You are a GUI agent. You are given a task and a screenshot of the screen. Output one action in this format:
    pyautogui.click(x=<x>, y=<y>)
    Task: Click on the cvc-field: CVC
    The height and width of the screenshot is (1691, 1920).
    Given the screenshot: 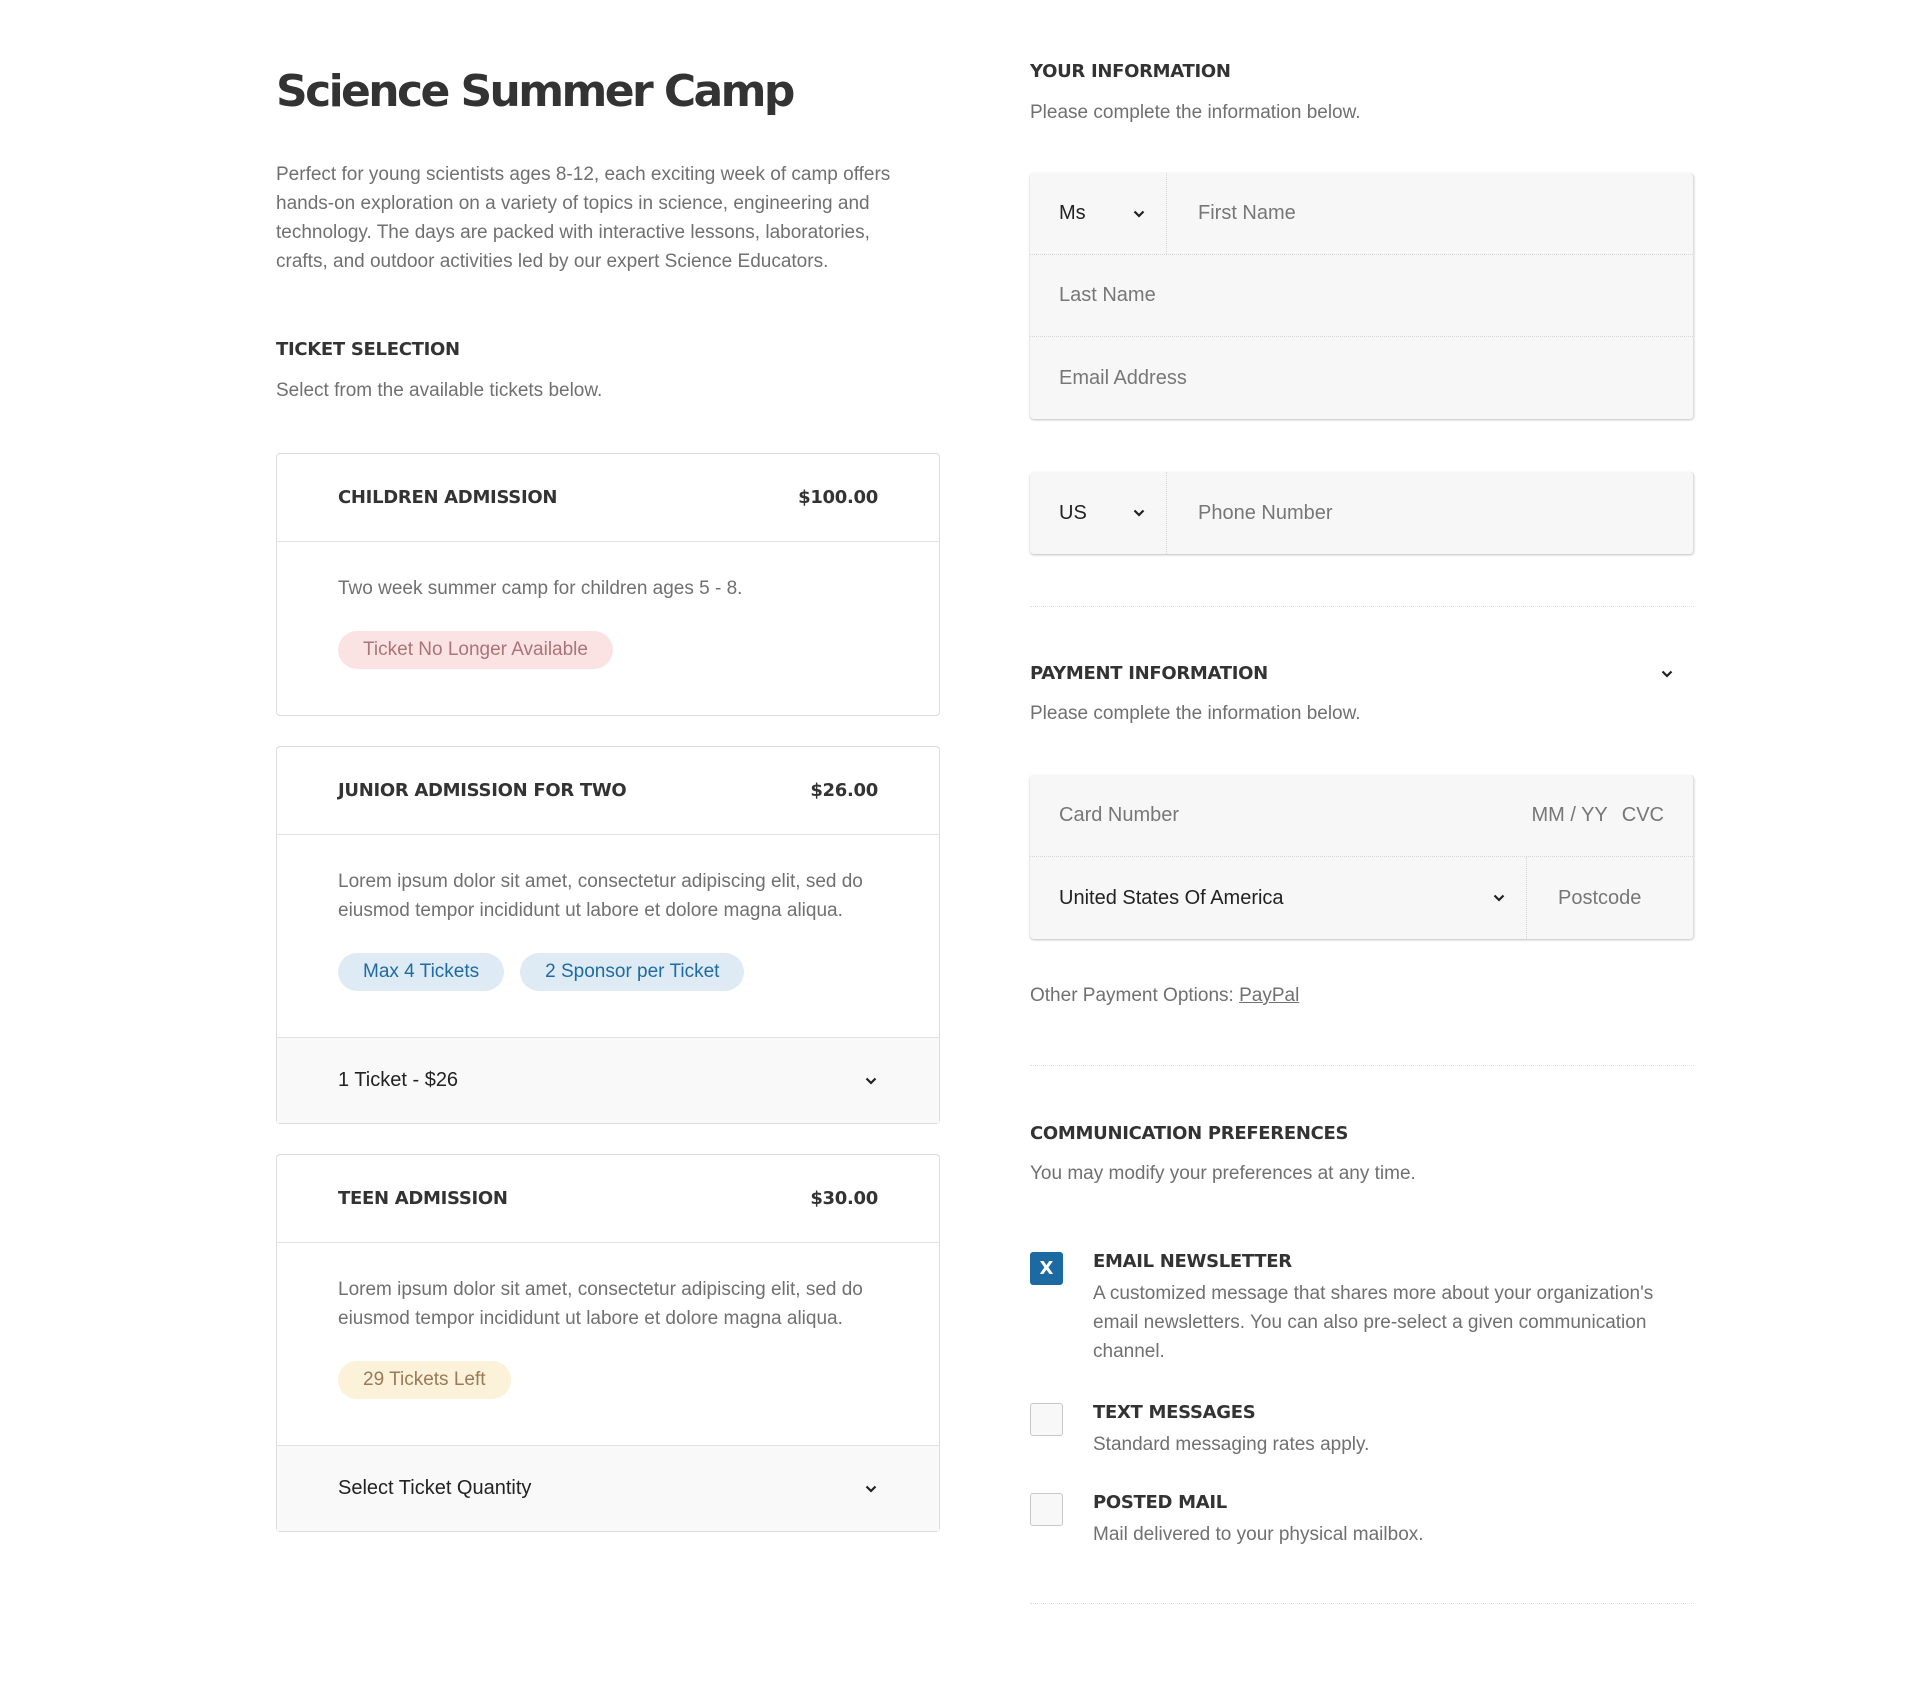 What is the action you would take?
    pyautogui.click(x=1643, y=815)
    